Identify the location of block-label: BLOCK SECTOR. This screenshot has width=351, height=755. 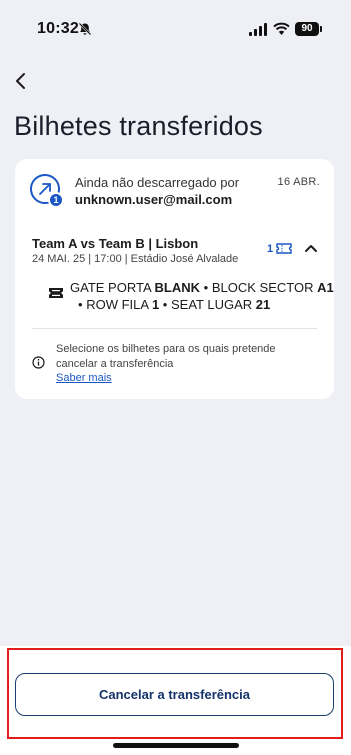
(262, 287).